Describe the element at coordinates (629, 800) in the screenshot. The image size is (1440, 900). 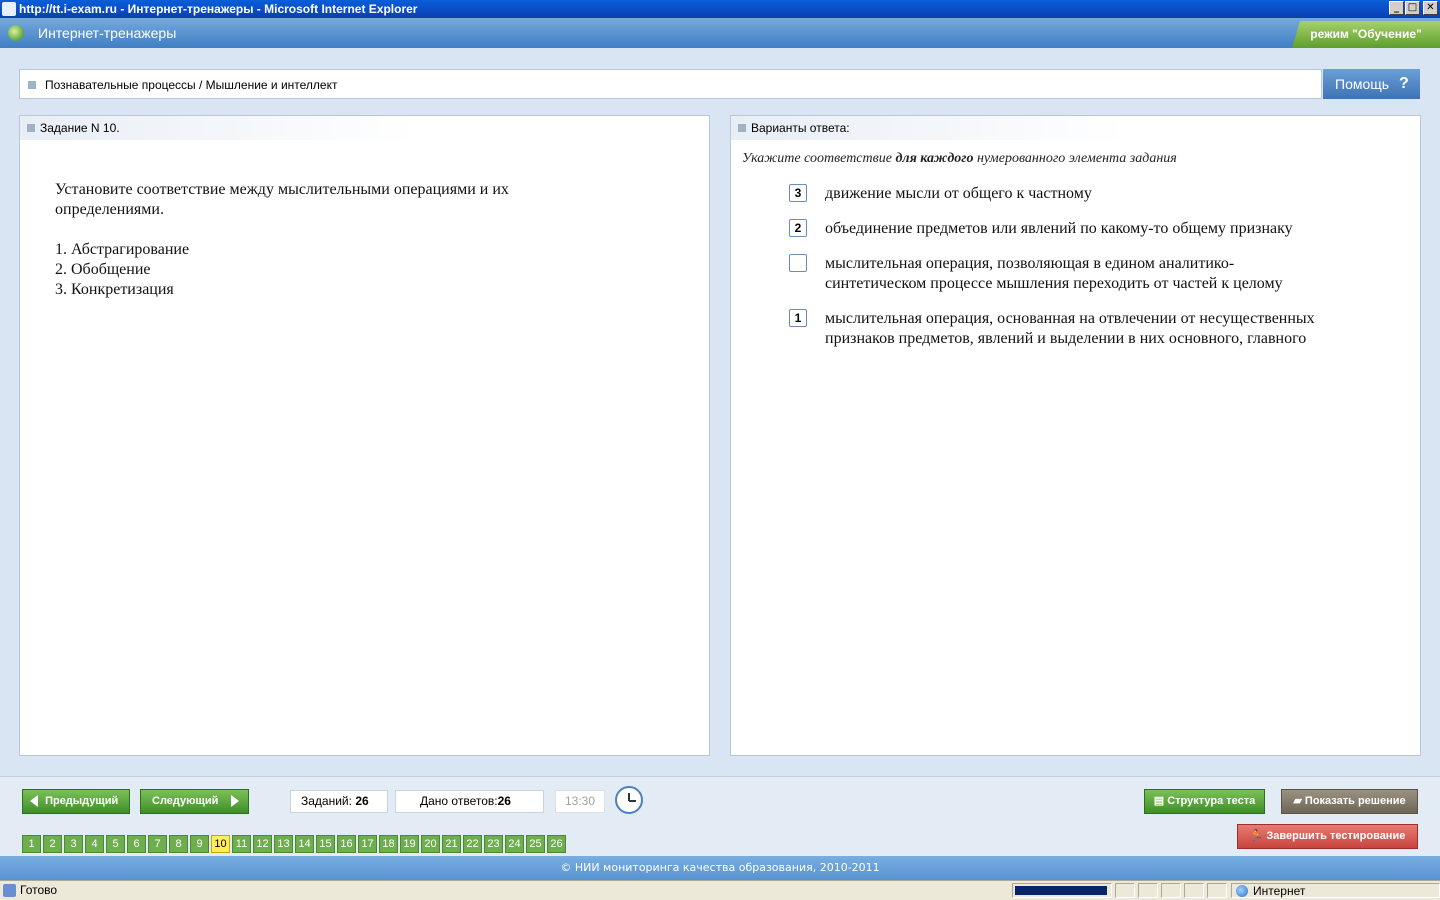
I see `clock-icon` at that location.